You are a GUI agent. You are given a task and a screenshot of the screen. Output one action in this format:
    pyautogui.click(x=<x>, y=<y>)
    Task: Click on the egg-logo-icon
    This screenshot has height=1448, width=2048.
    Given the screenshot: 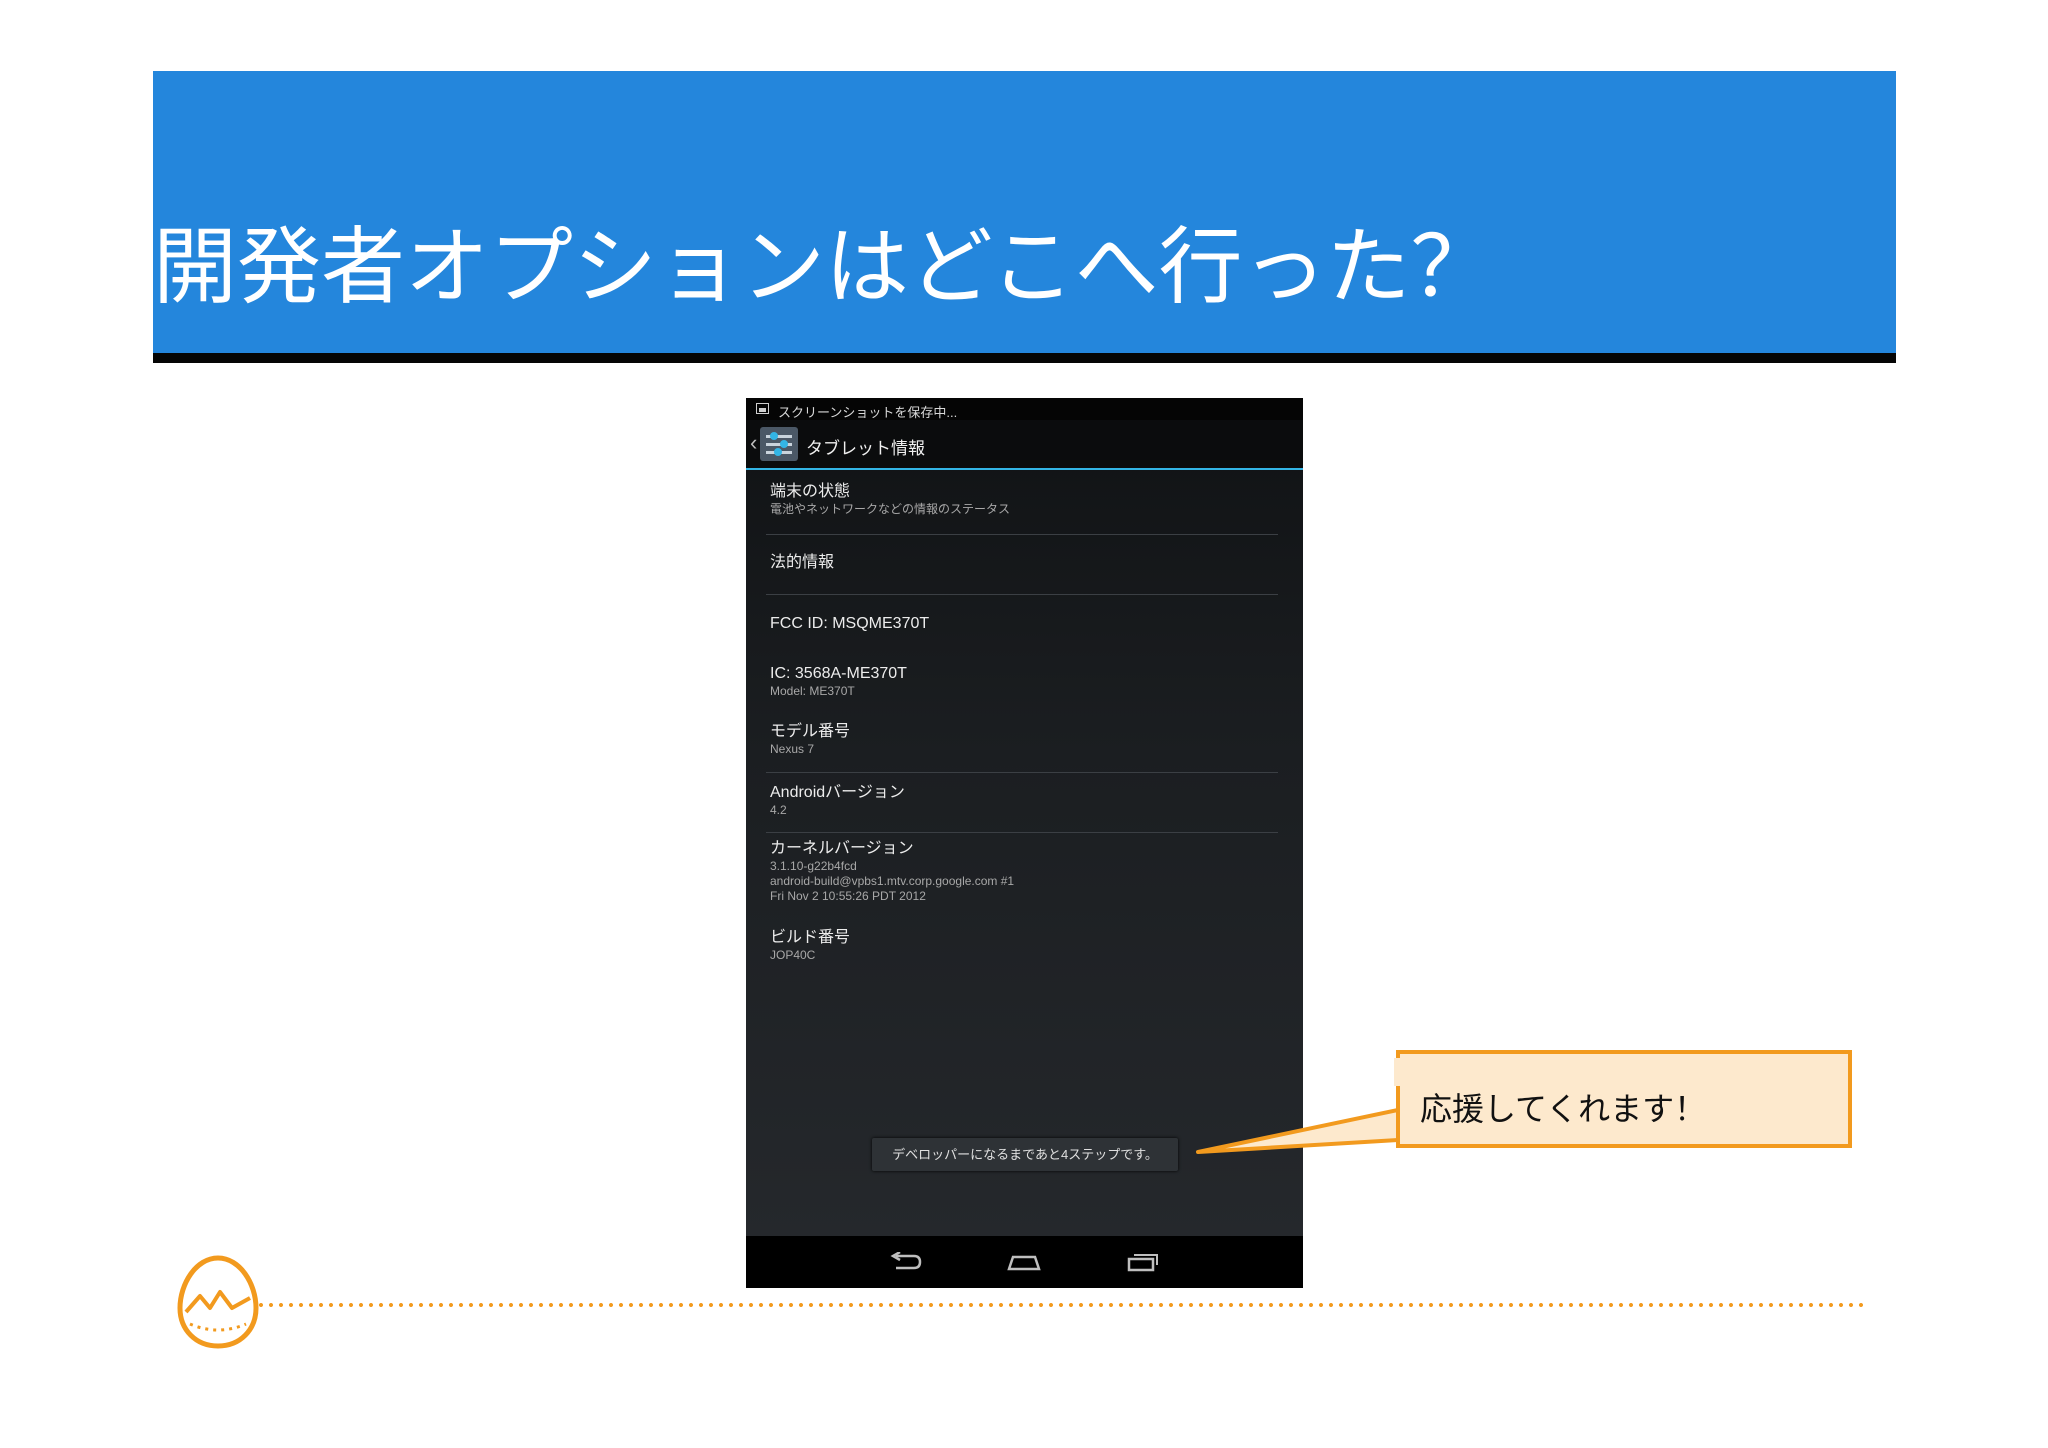 What is the action you would take?
    pyautogui.click(x=218, y=1302)
    